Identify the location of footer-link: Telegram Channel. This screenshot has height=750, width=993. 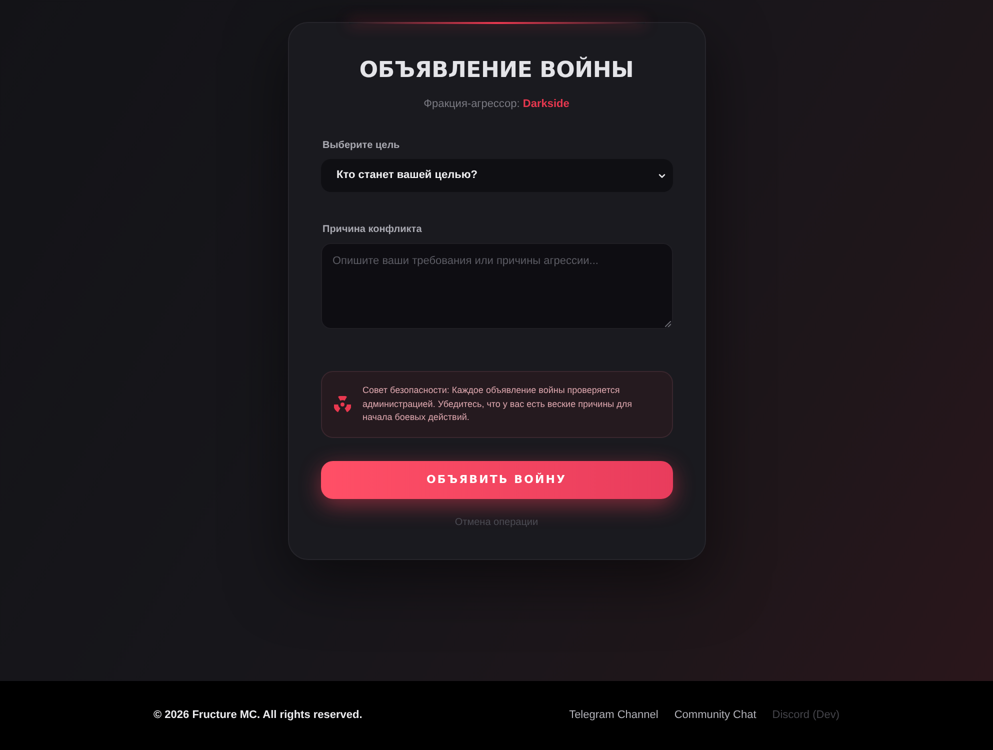
(613, 715).